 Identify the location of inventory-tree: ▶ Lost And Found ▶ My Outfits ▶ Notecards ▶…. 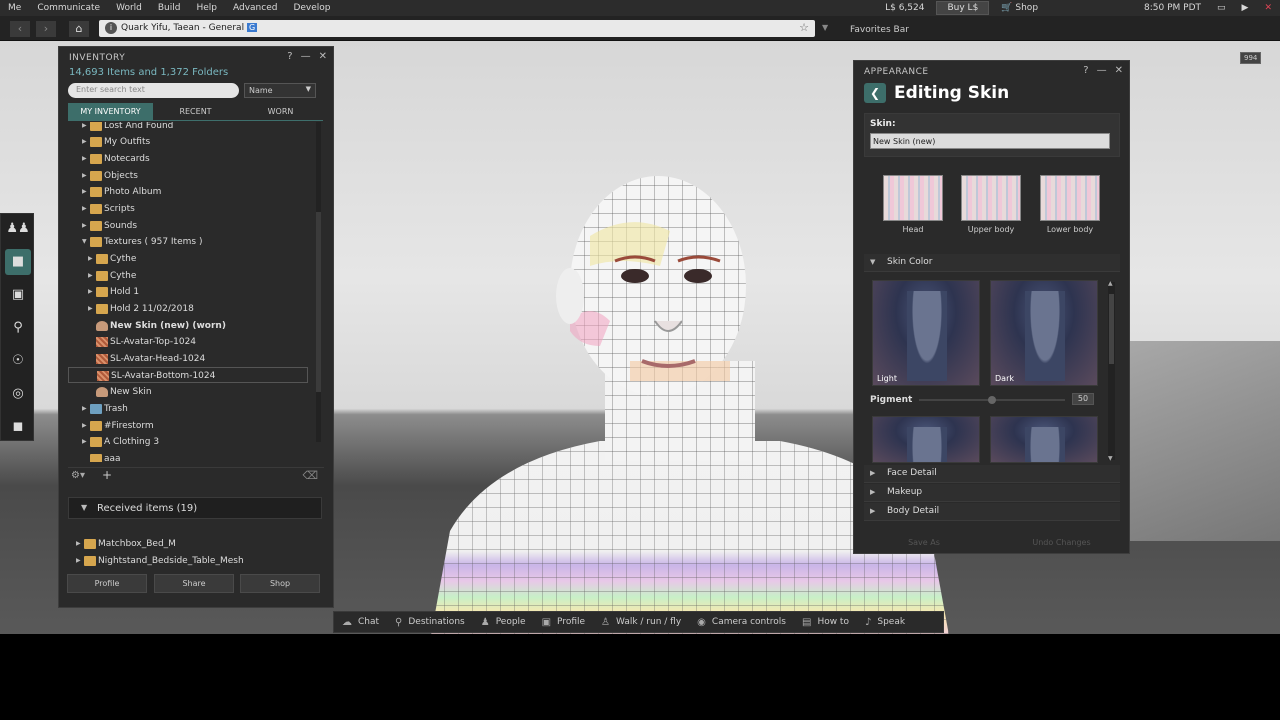
(195, 292).